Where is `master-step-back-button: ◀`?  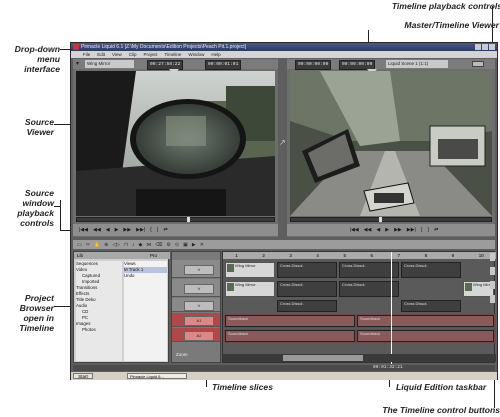
master-step-back-button: ◀ is located at coordinates (378, 230).